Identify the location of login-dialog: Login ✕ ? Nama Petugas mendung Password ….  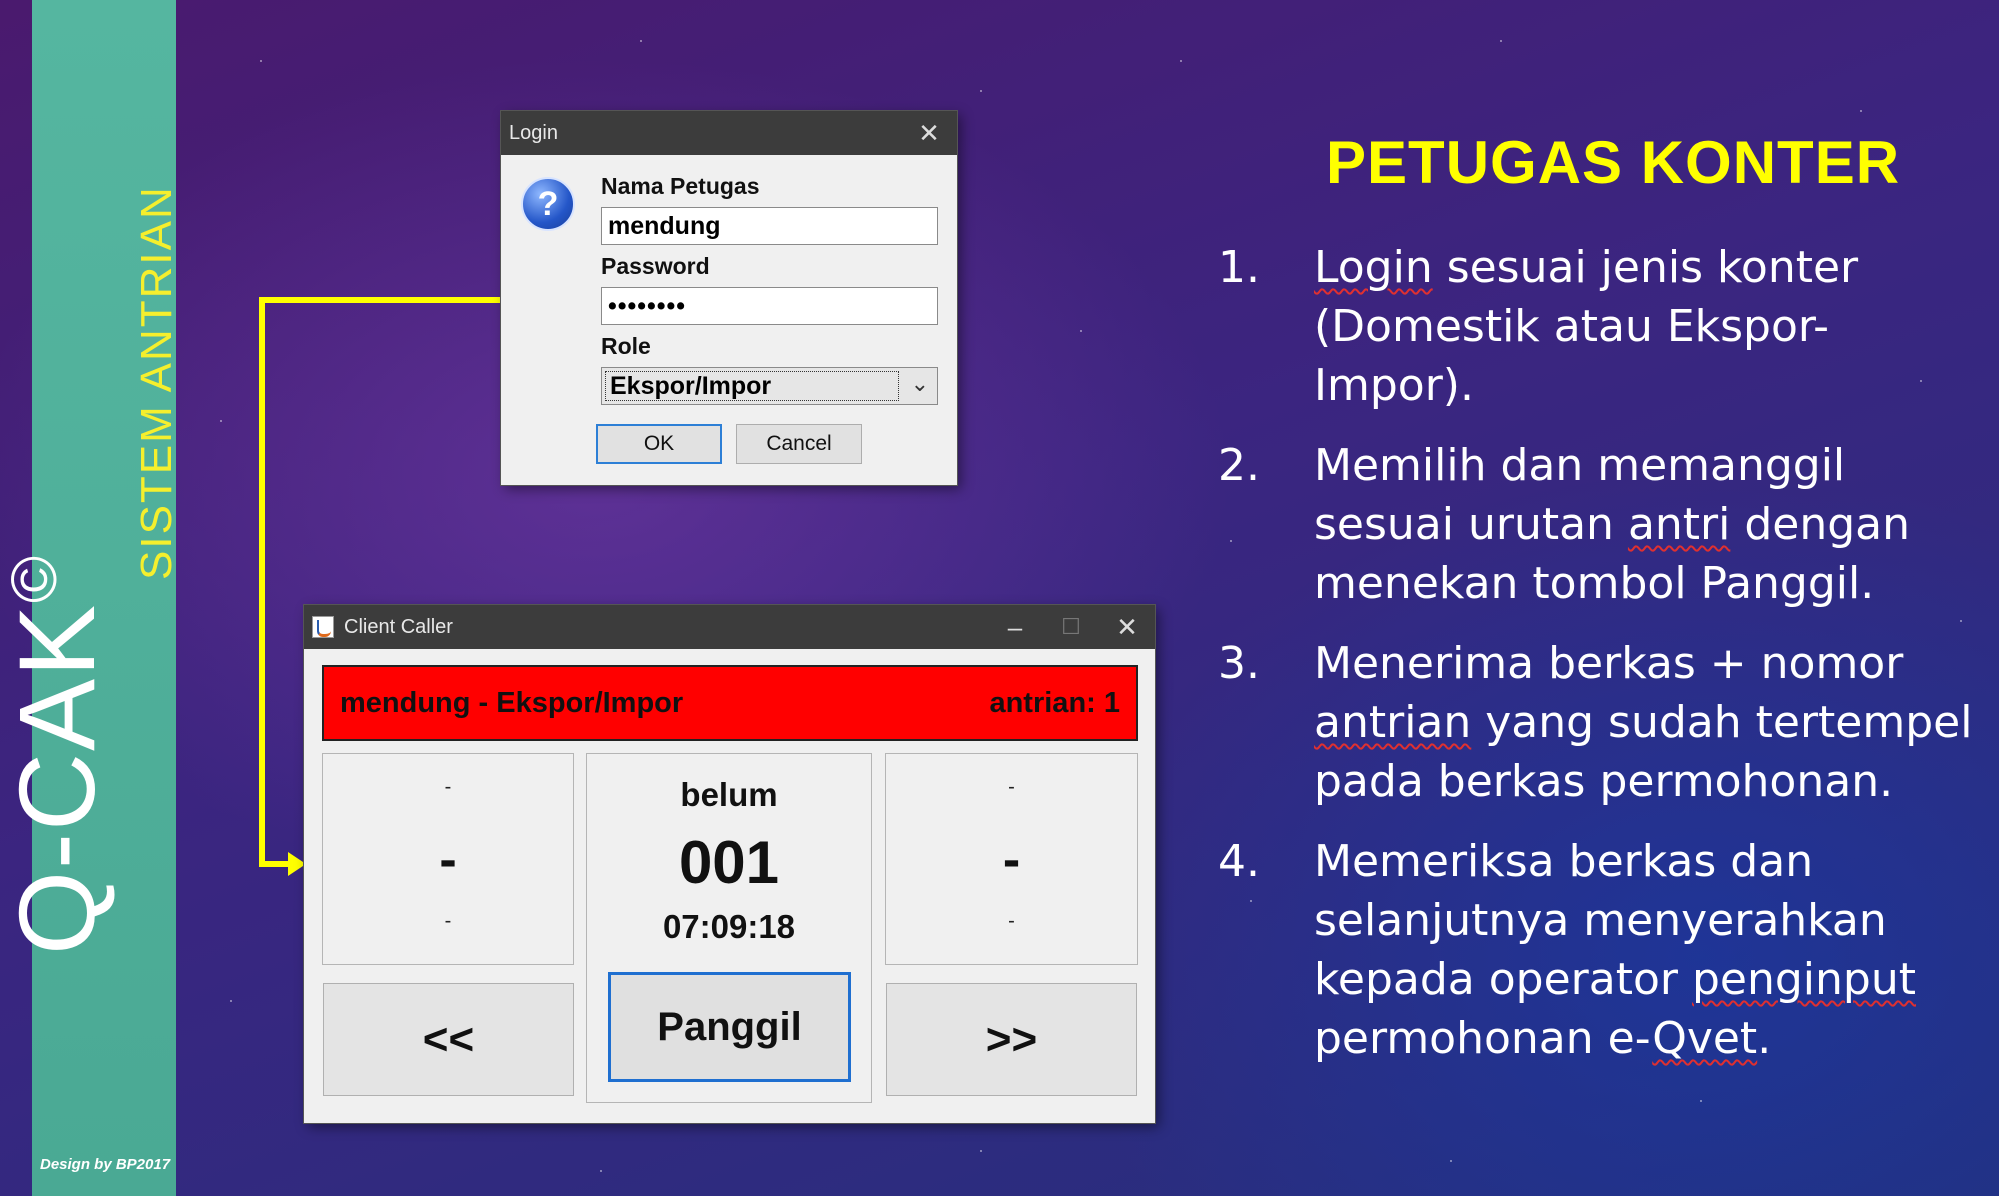
(729, 298).